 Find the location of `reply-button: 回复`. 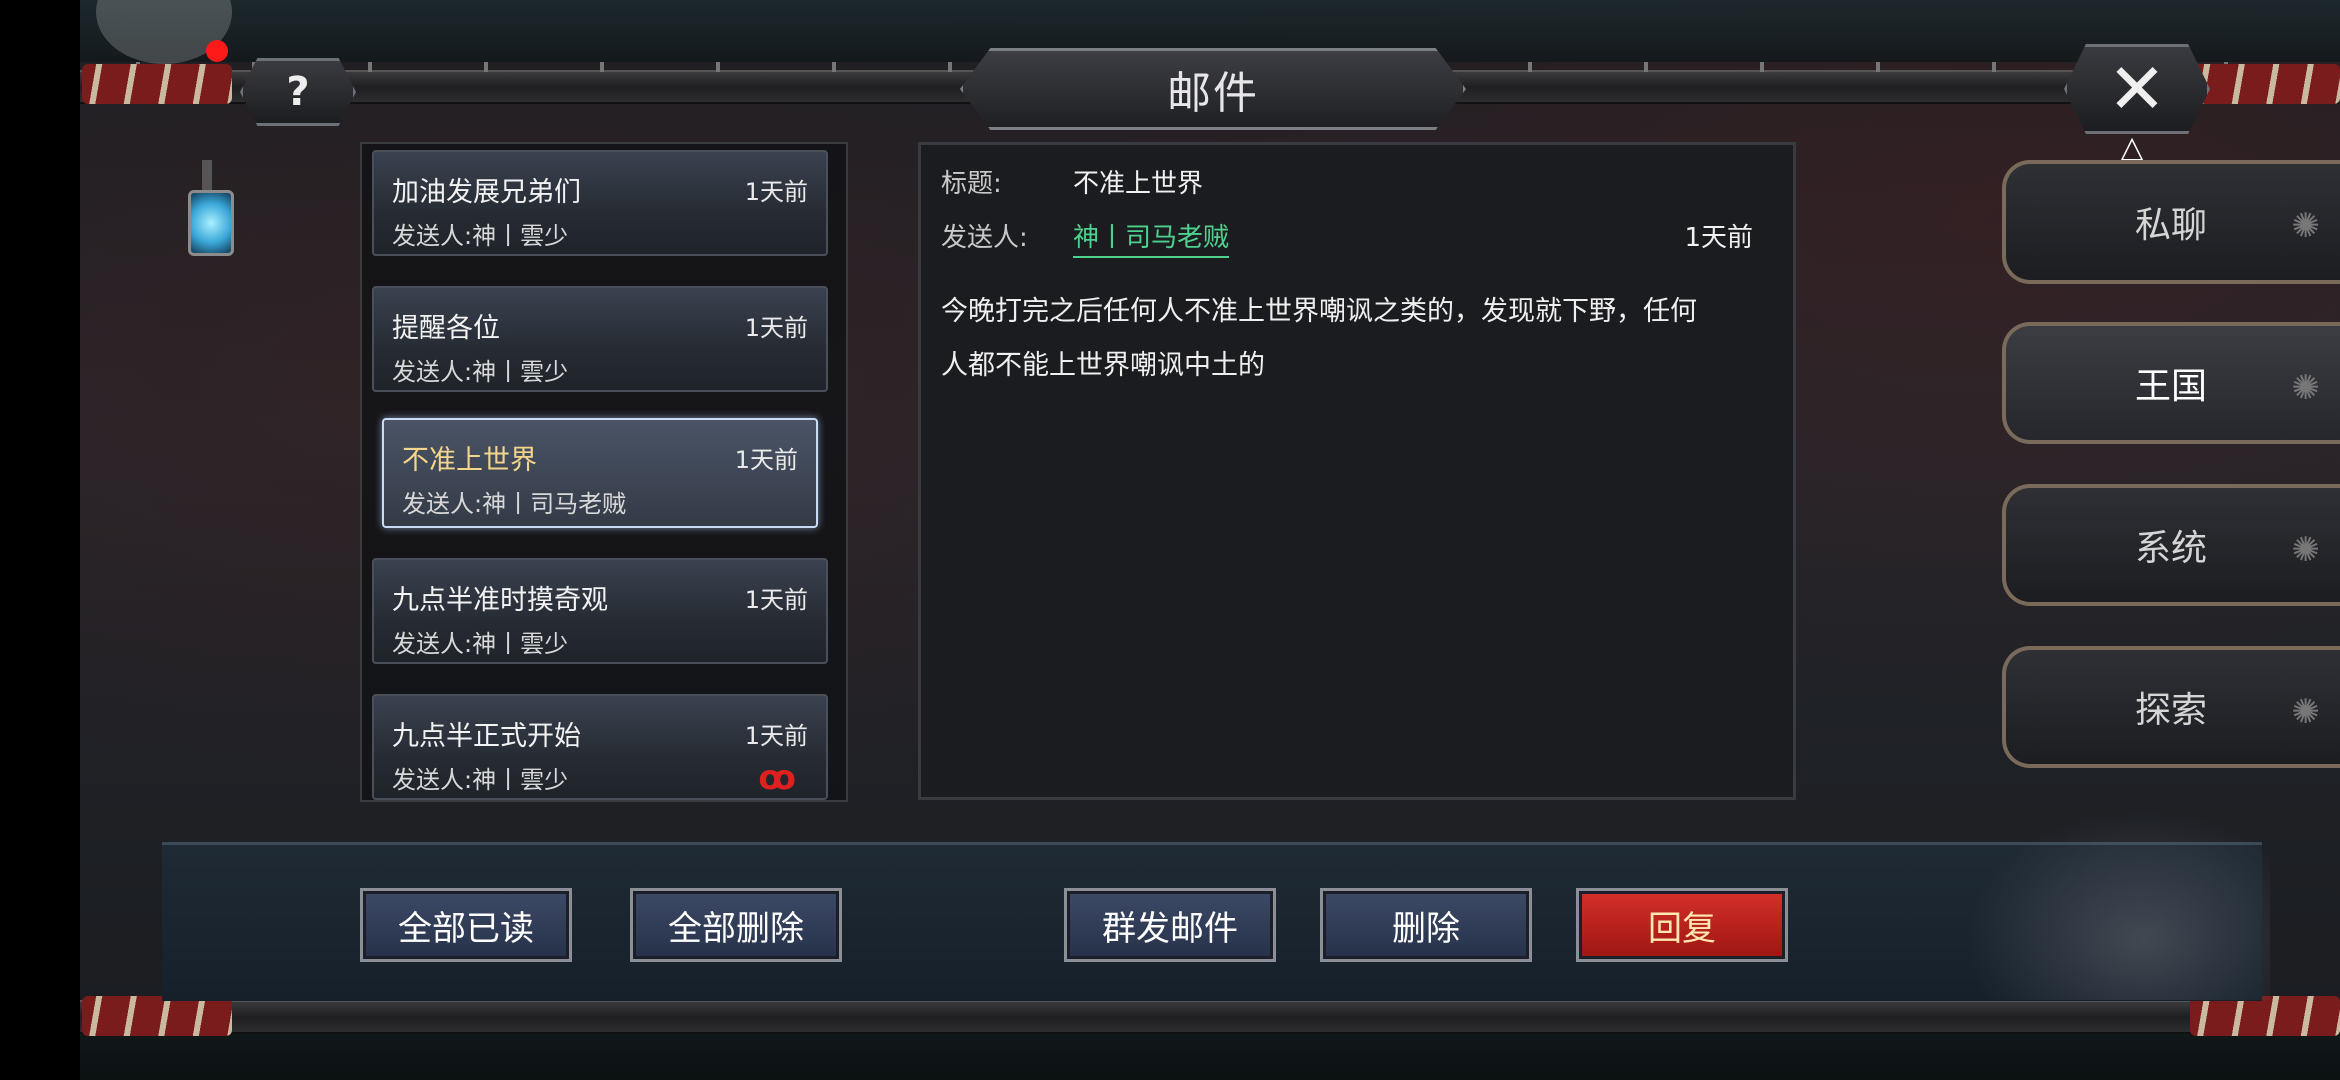

reply-button: 回复 is located at coordinates (1682, 925).